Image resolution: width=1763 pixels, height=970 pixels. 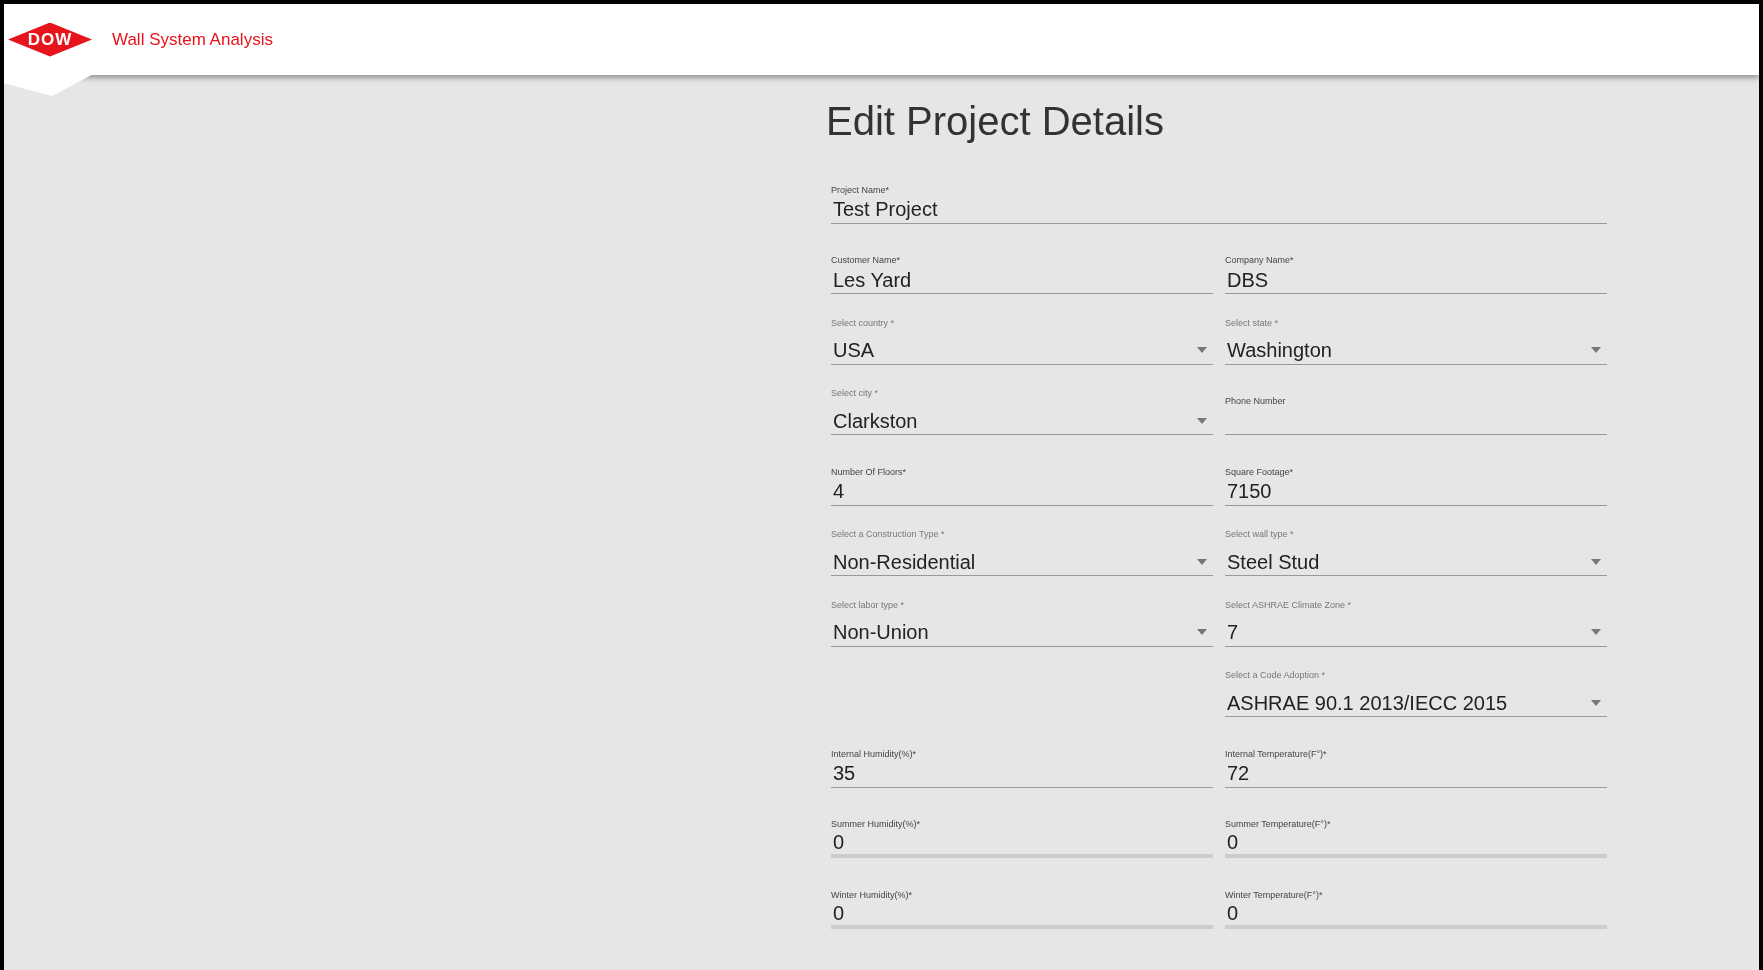 What do you see at coordinates (1022, 421) in the screenshot?
I see `select-field: Clarkston` at bounding box center [1022, 421].